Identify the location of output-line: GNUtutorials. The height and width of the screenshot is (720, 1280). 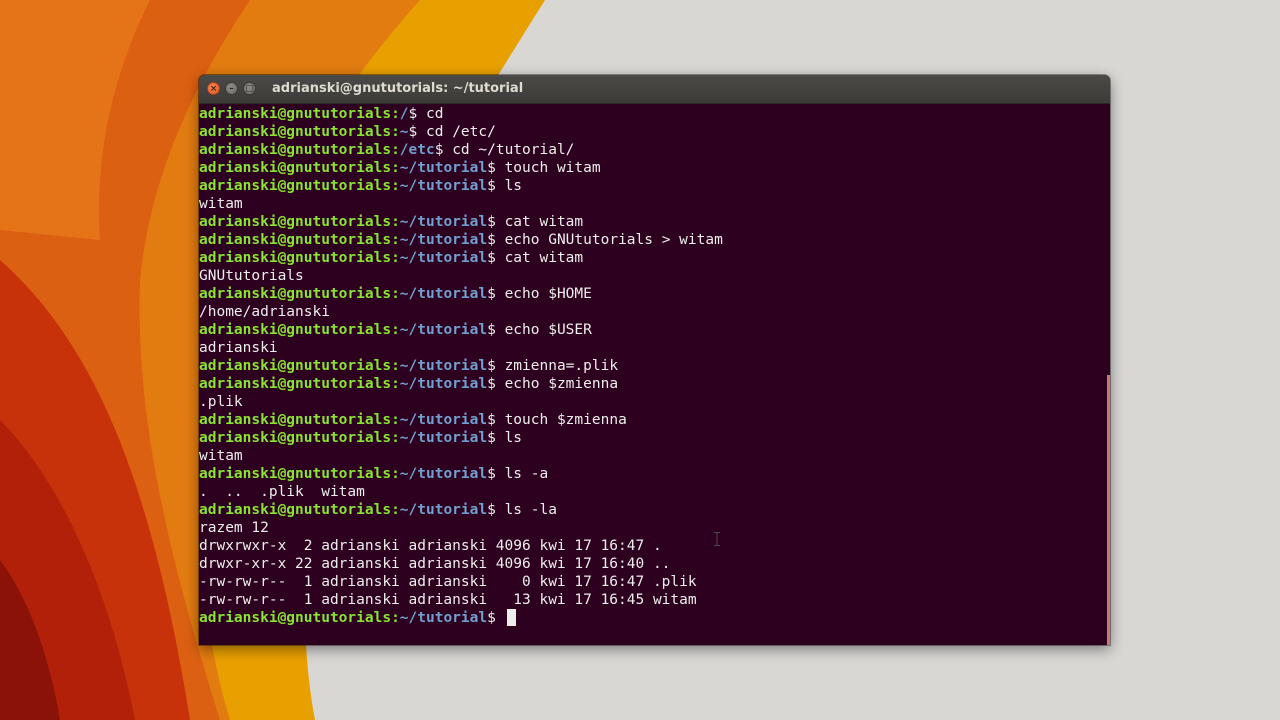
(251, 276).